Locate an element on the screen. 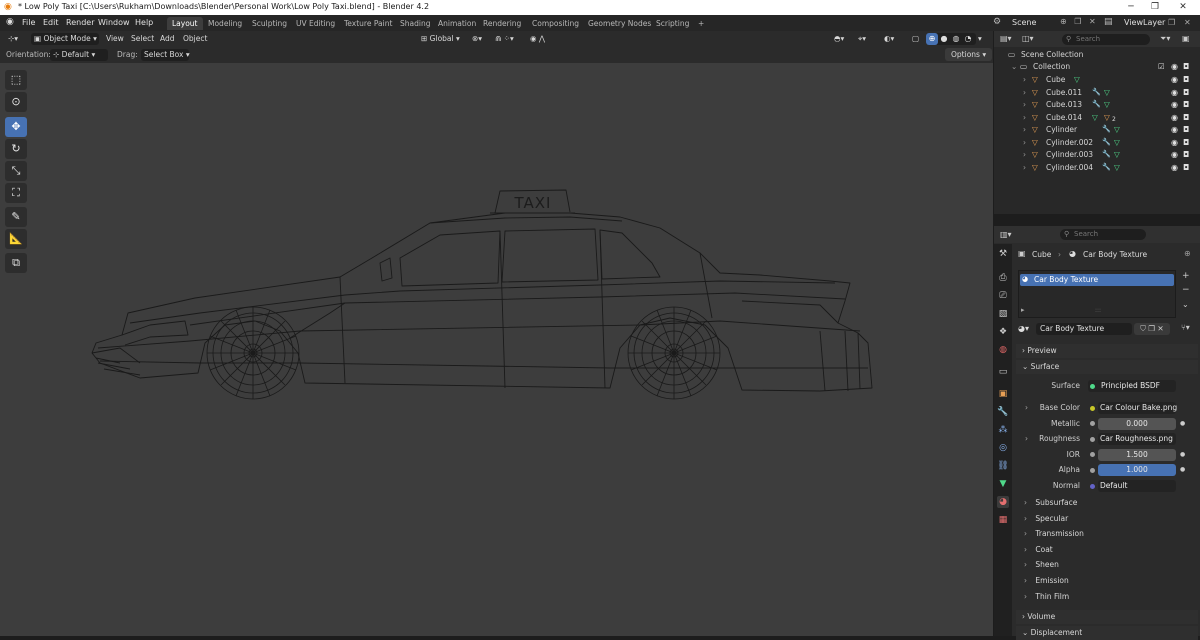  measure-tool-icon: 📐 is located at coordinates (16, 239).